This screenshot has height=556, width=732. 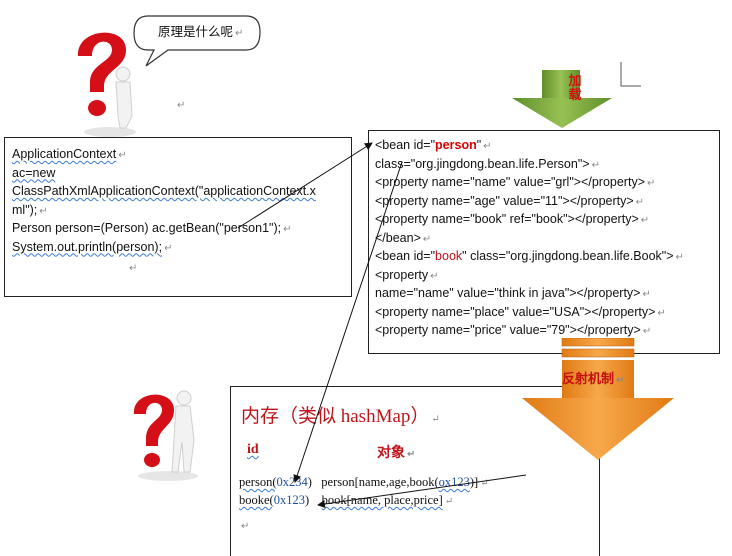 I want to click on arrow-getbean-to-xml, so click(x=305, y=185).